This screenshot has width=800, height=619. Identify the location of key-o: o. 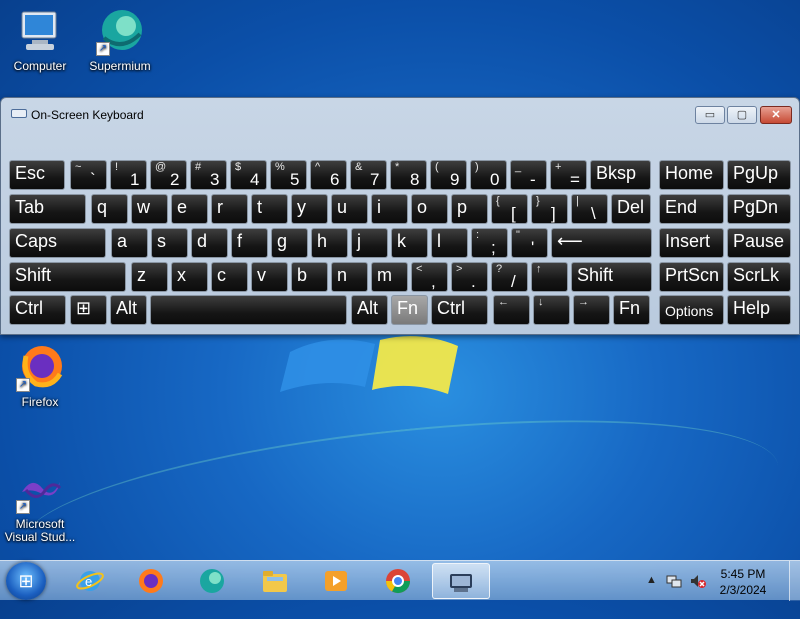
(429, 209).